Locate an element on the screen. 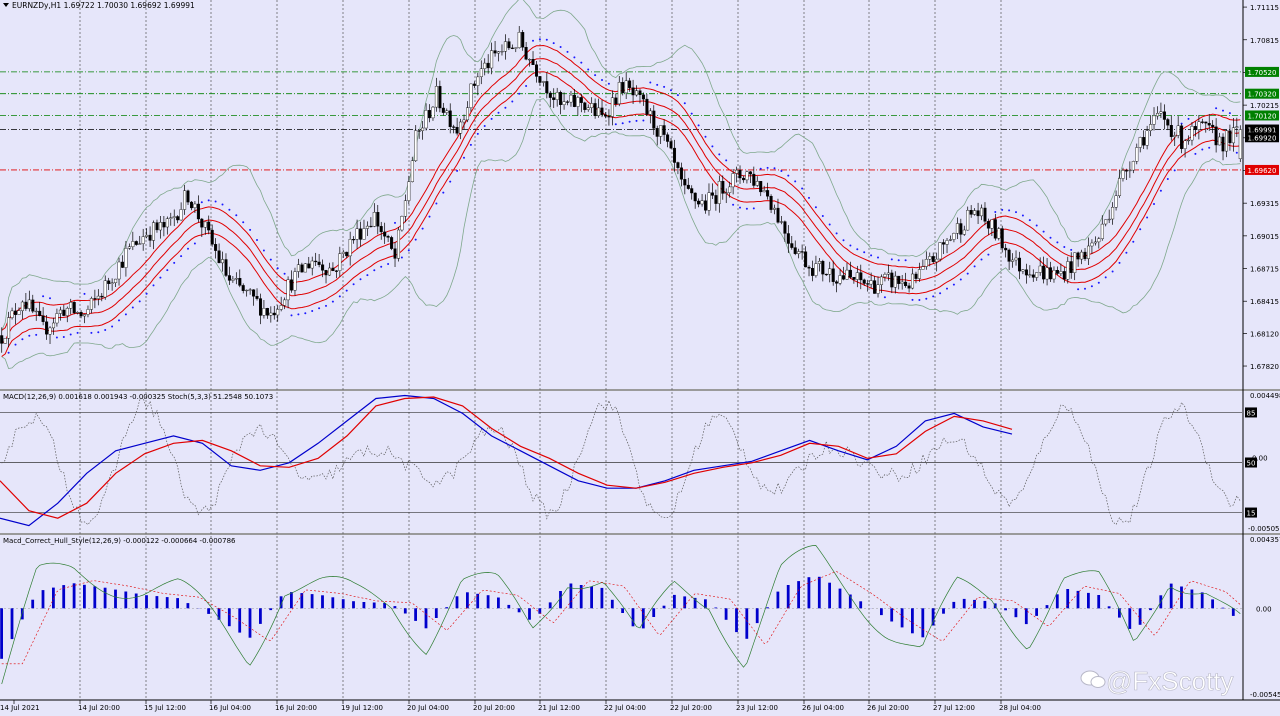 This screenshot has width=1280, height=716. x-tick-label: 20 Jul 20:00 is located at coordinates (494, 708).